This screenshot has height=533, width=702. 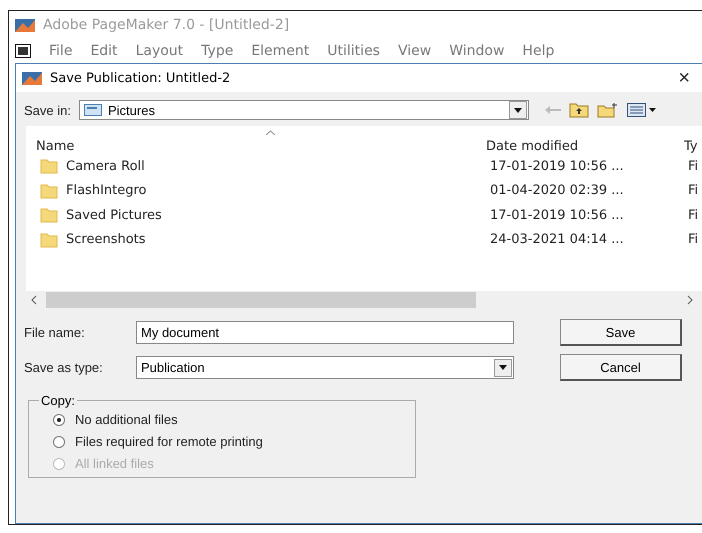 What do you see at coordinates (690, 300) in the screenshot?
I see `scroll-right-icon` at bounding box center [690, 300].